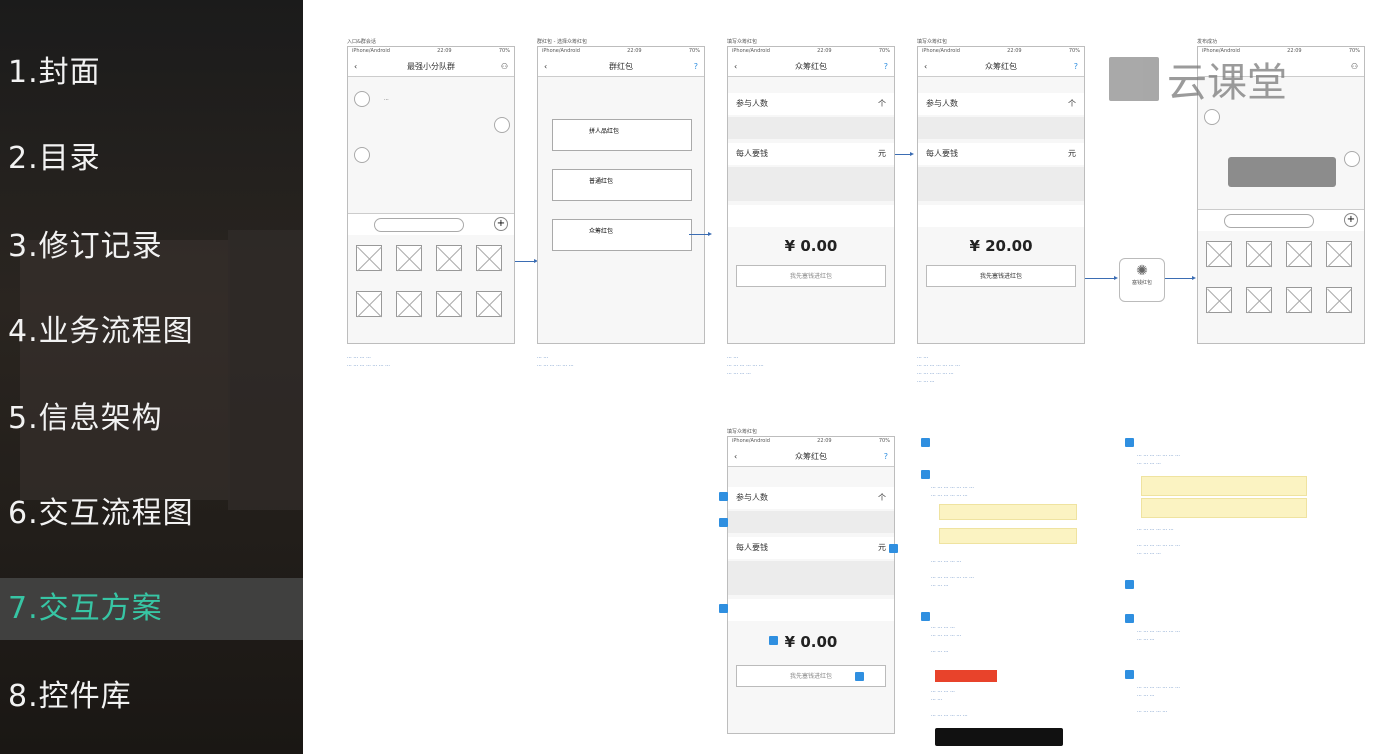 This screenshot has width=1376, height=754. What do you see at coordinates (151, 514) in the screenshot?
I see `nav-item-interaction-flow: 6.交互流程图` at bounding box center [151, 514].